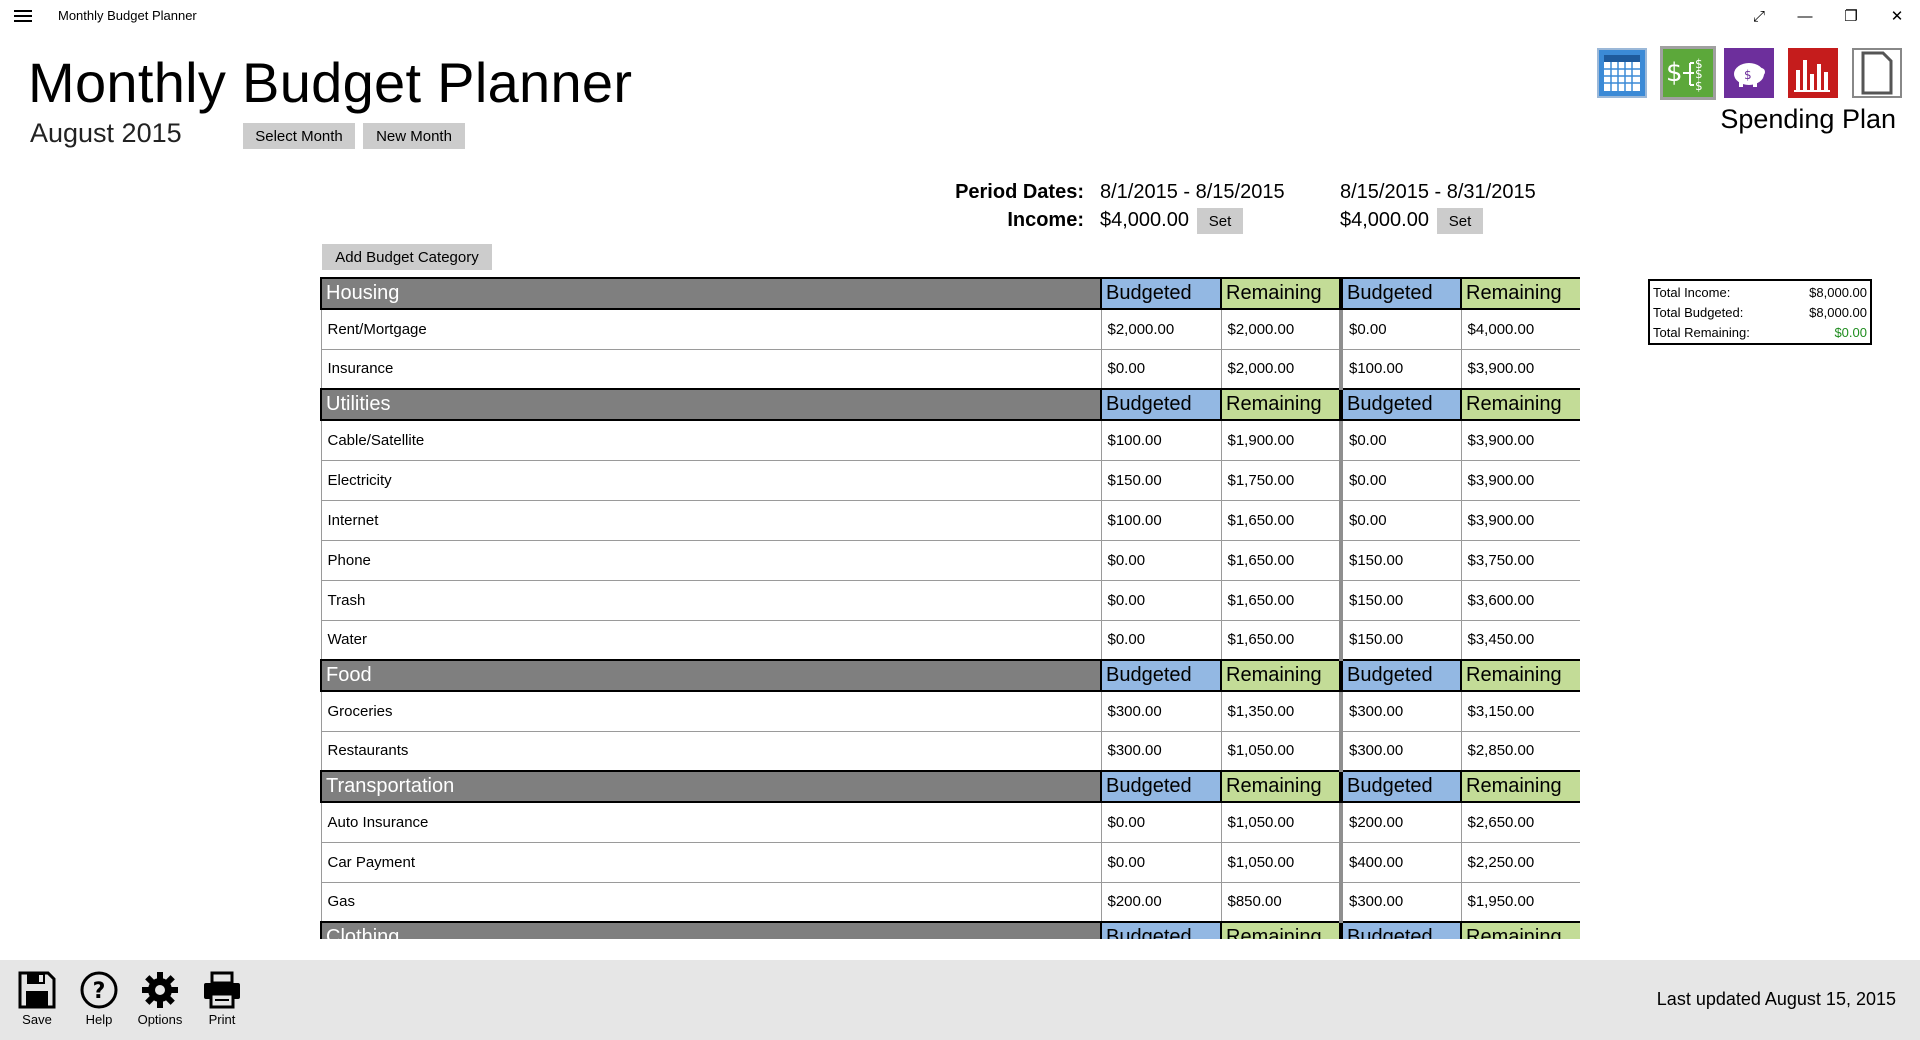  Describe the element at coordinates (1749, 73) in the screenshot. I see `savings-piggy-icon: $` at that location.